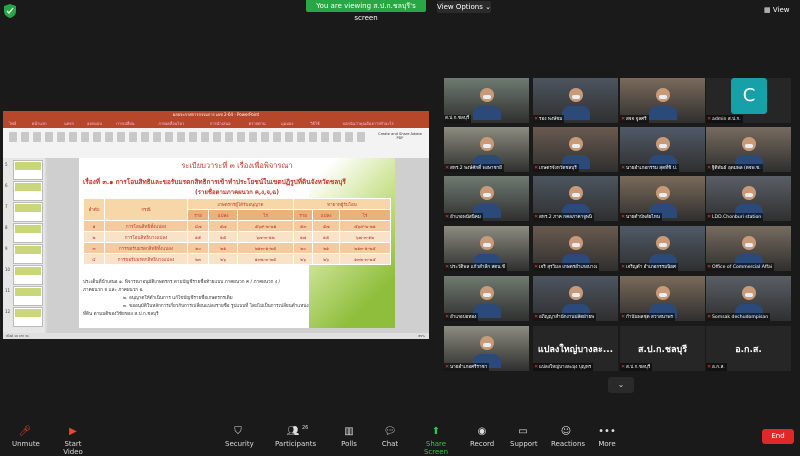 Image resolution: width=800 pixels, height=456 pixels. I want to click on view-options-label: View Options, so click(460, 7).